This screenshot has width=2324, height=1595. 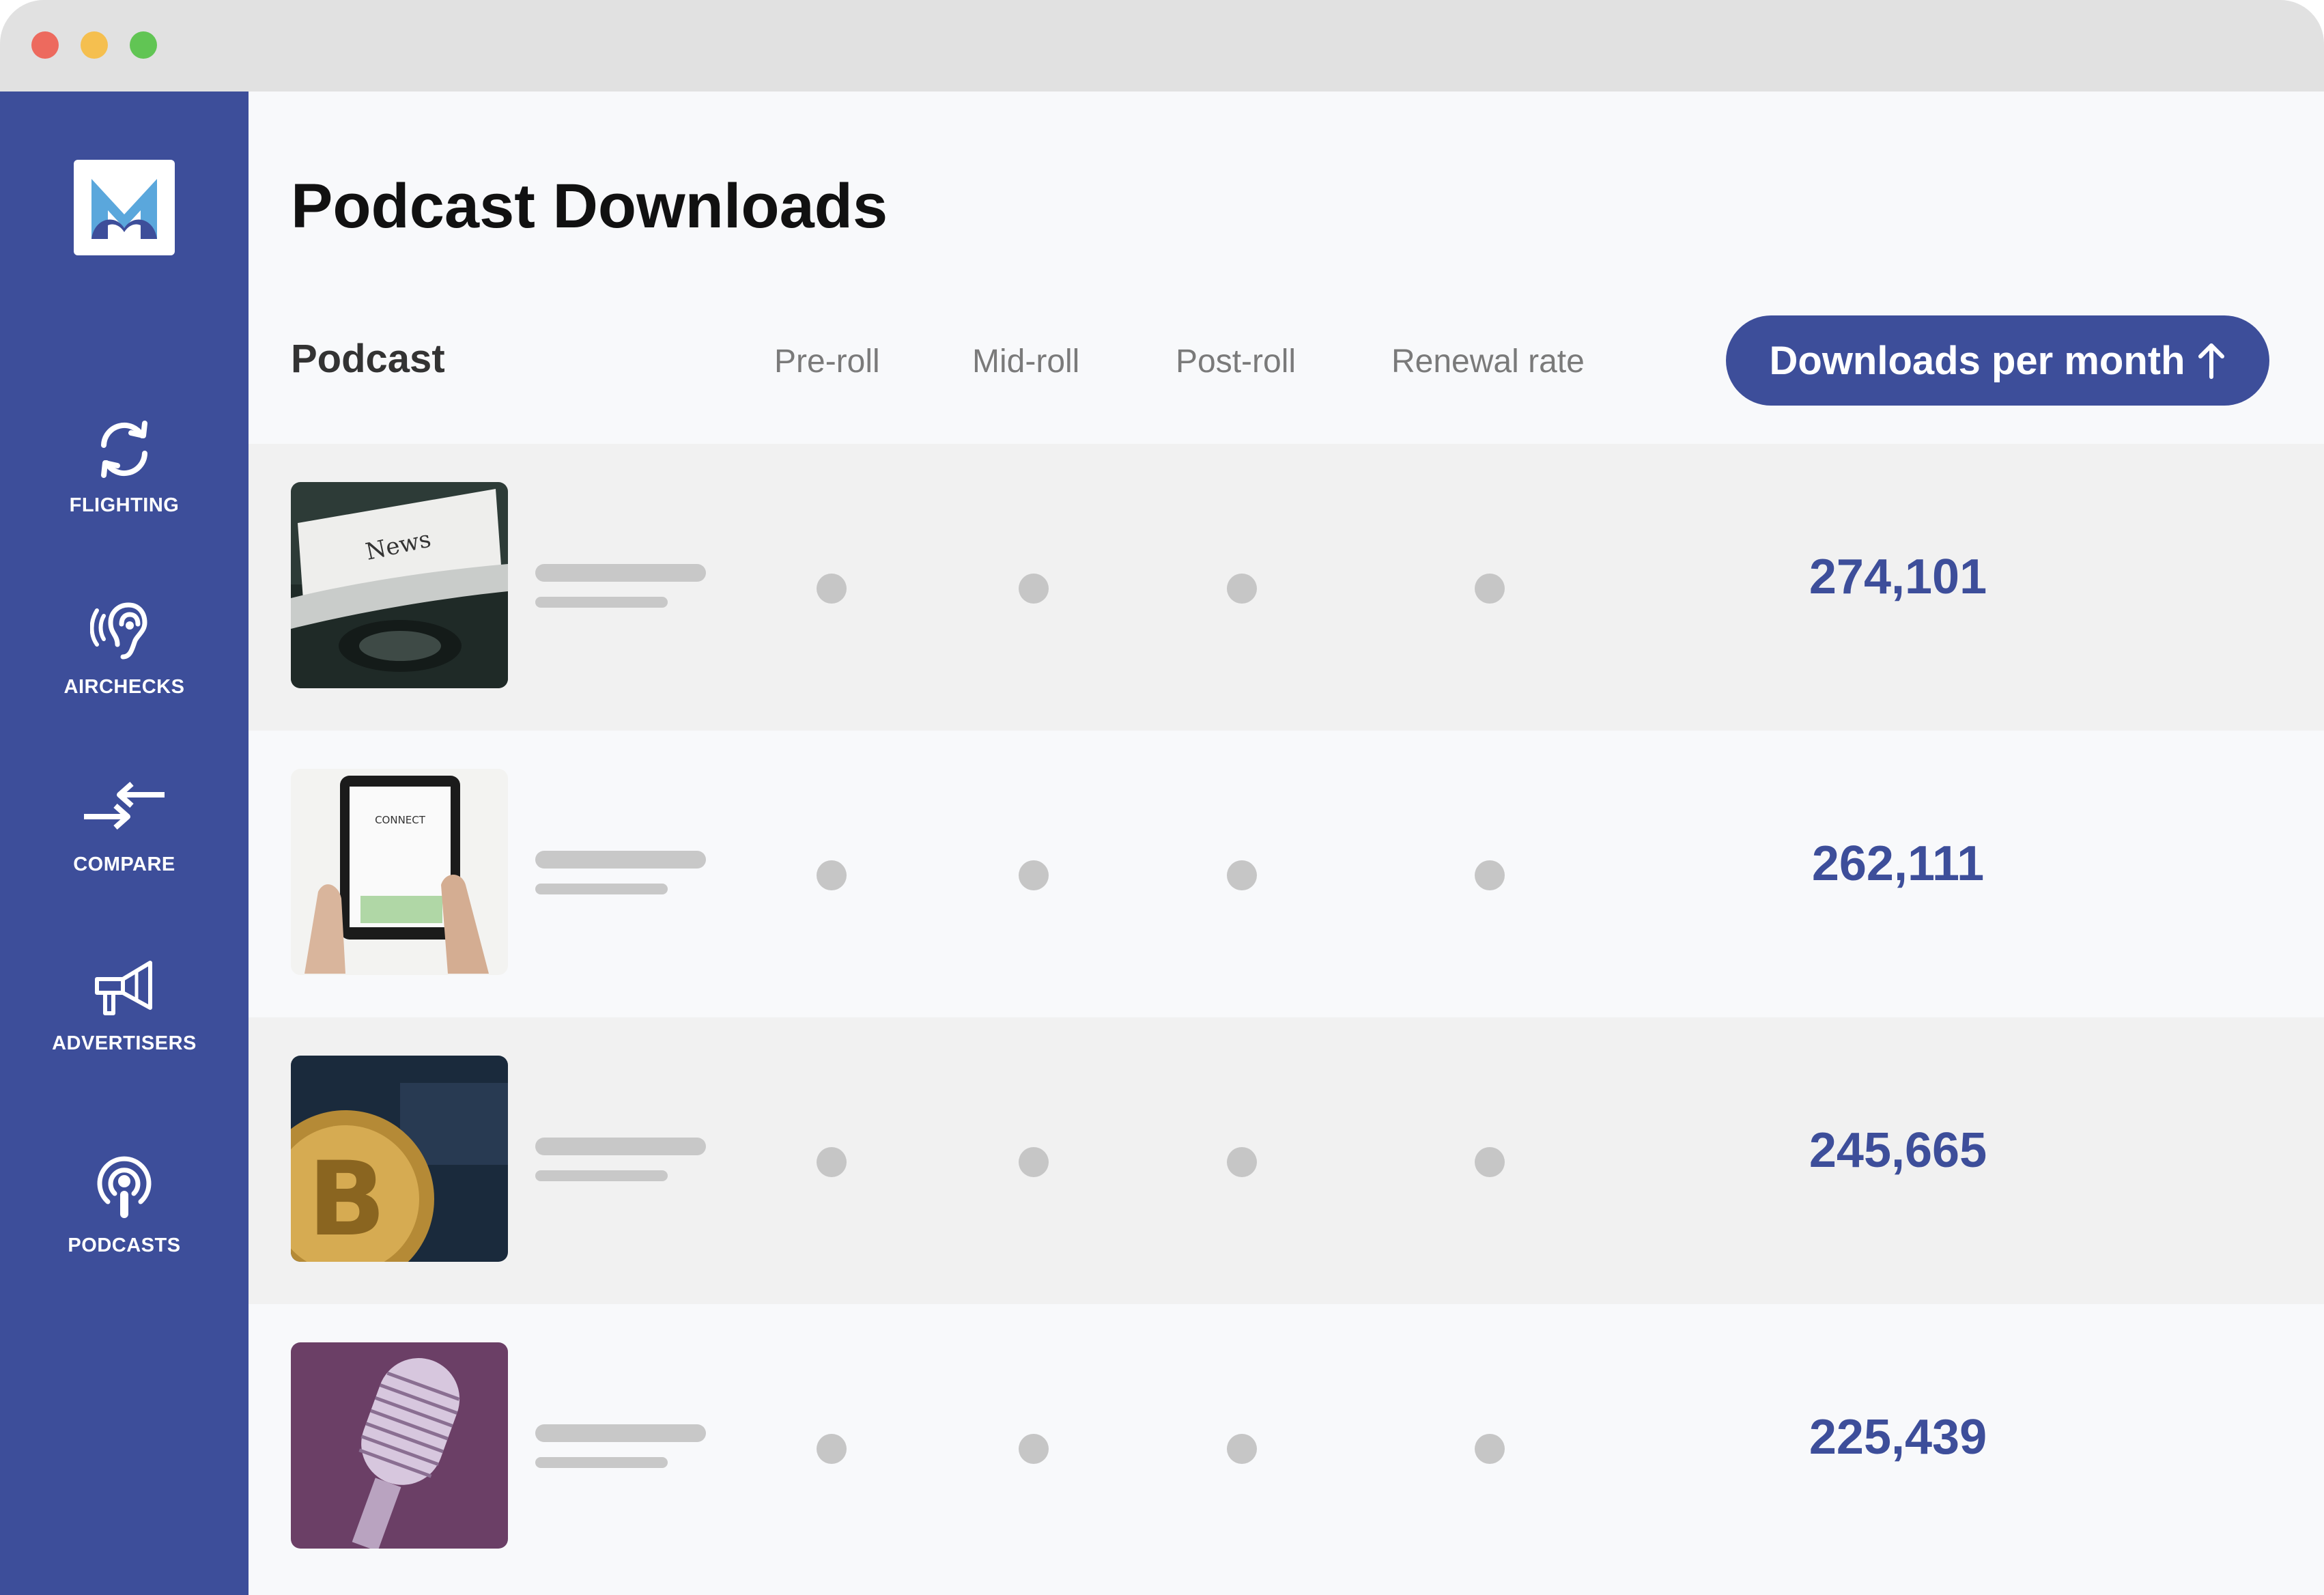 I want to click on svg-text: B, so click(x=347, y=1199).